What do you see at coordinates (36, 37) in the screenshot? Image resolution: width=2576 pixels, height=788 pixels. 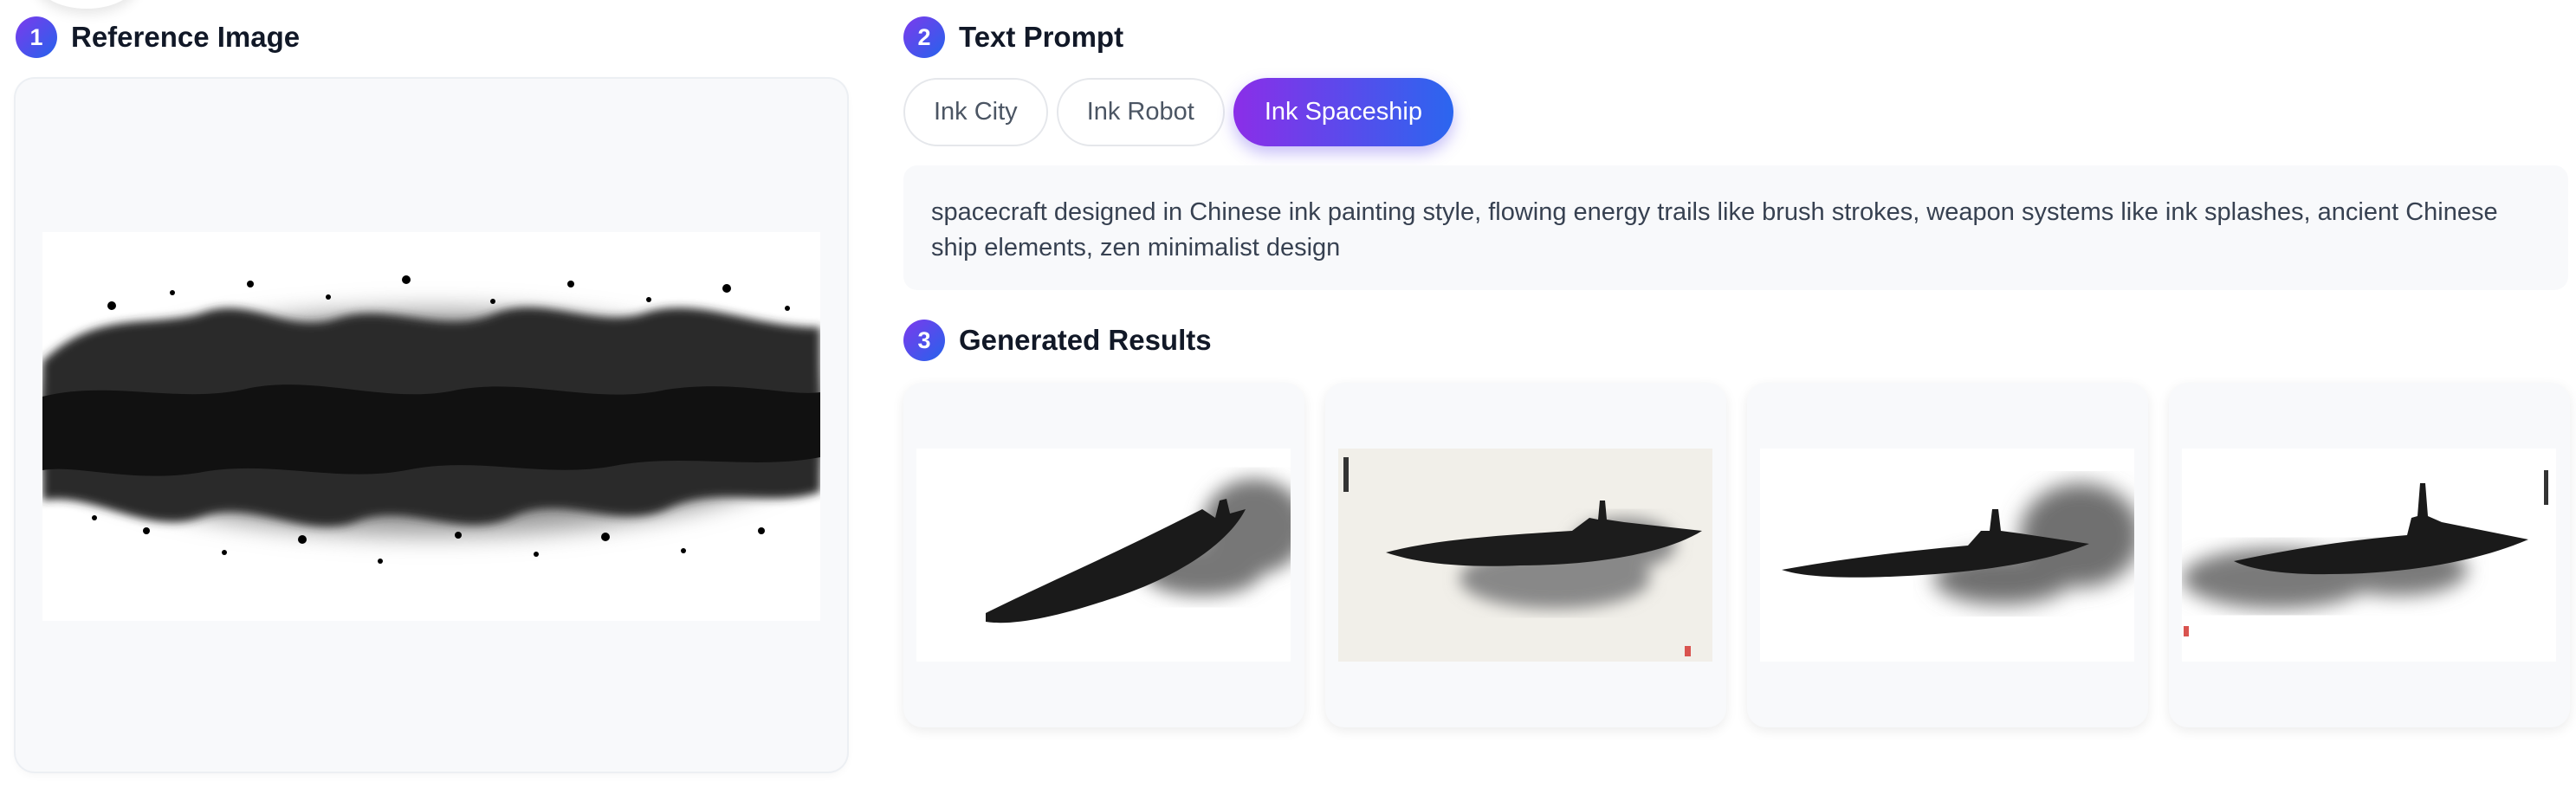 I see `step-1-badge: 1` at bounding box center [36, 37].